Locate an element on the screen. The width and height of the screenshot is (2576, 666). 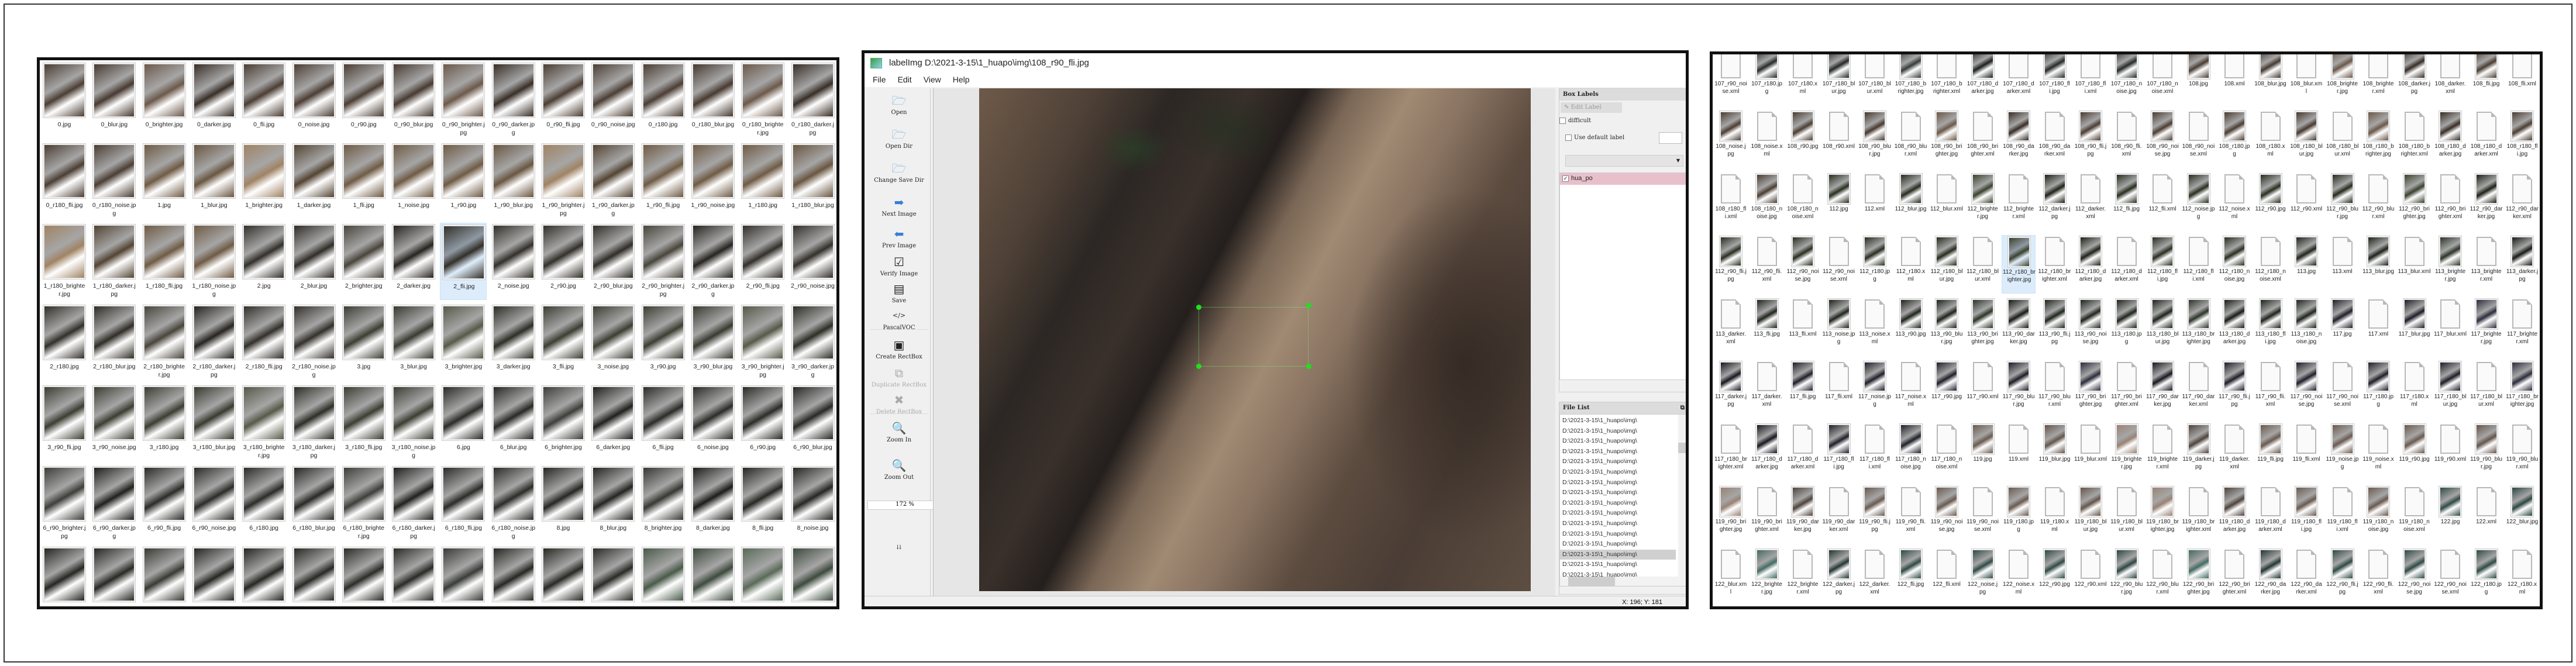
file-item: 108_r90.xml is located at coordinates (1839, 139).